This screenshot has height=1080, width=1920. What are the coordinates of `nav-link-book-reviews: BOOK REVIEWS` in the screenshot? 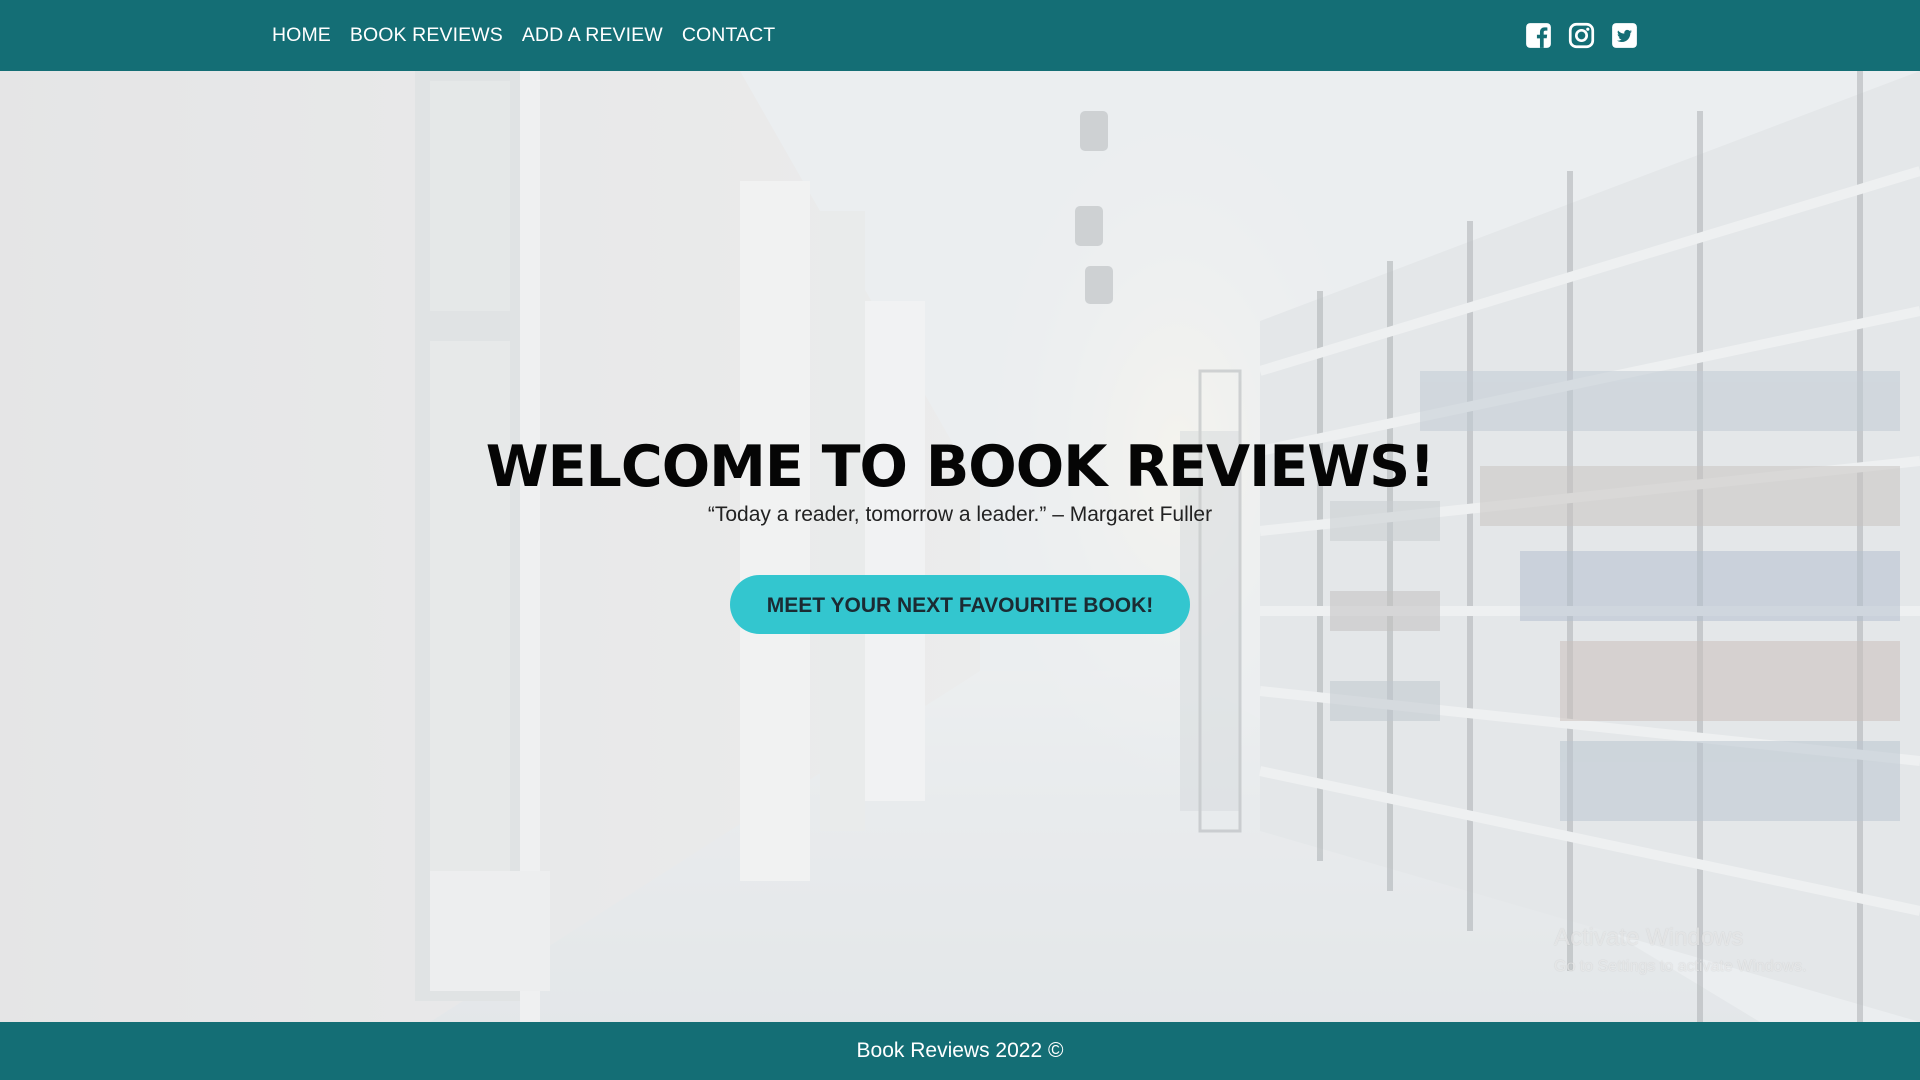 It's located at (426, 35).